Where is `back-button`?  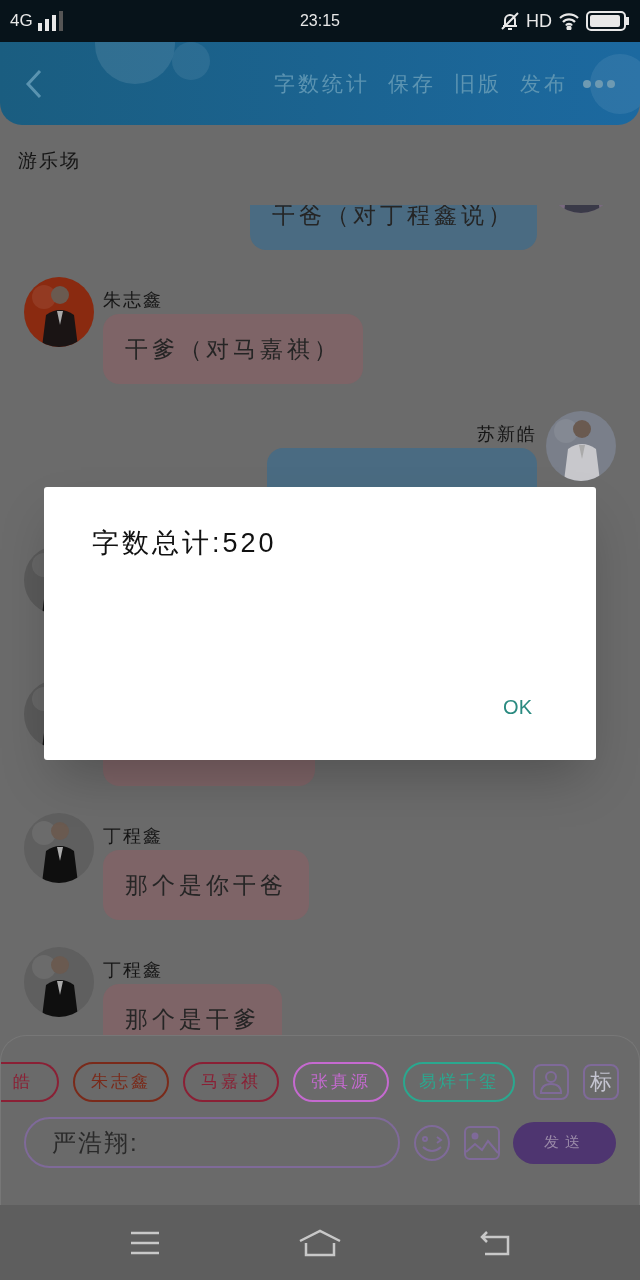 back-button is located at coordinates (34, 83).